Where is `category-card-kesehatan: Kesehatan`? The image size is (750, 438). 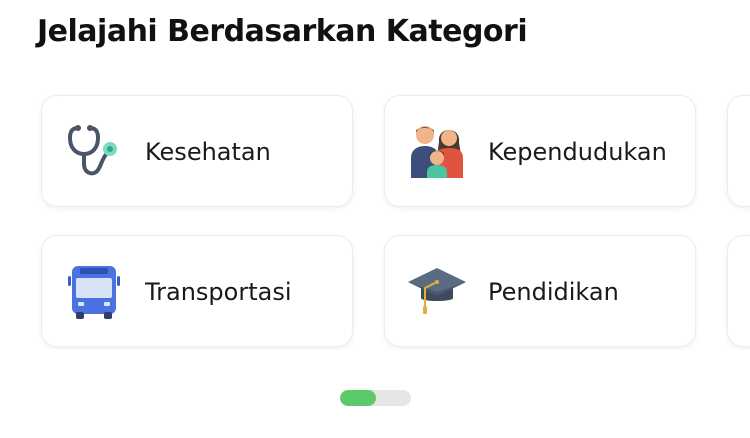 category-card-kesehatan: Kesehatan is located at coordinates (197, 151).